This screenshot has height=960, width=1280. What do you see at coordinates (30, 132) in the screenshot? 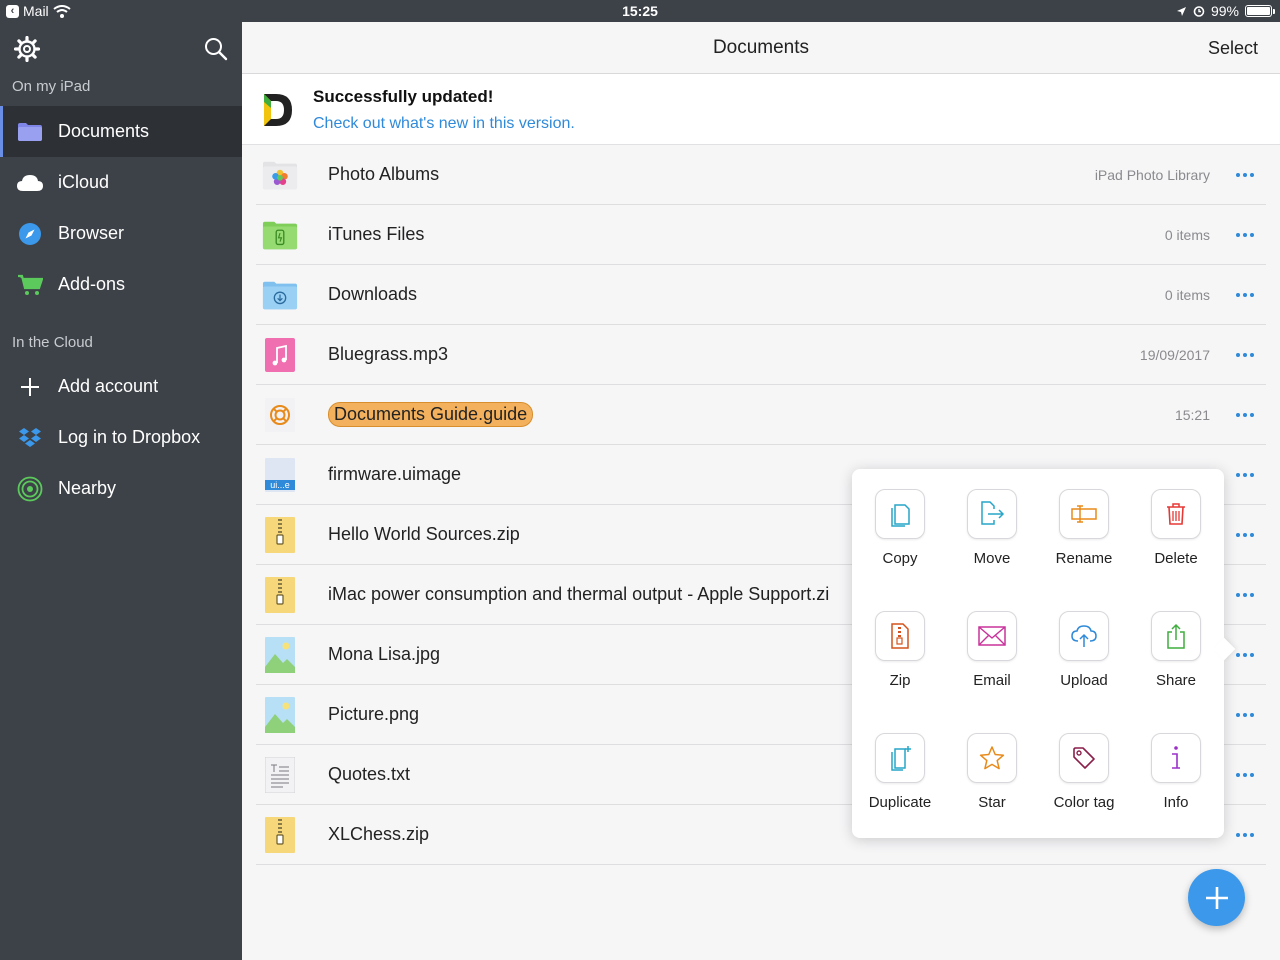
I see `folder-icon` at bounding box center [30, 132].